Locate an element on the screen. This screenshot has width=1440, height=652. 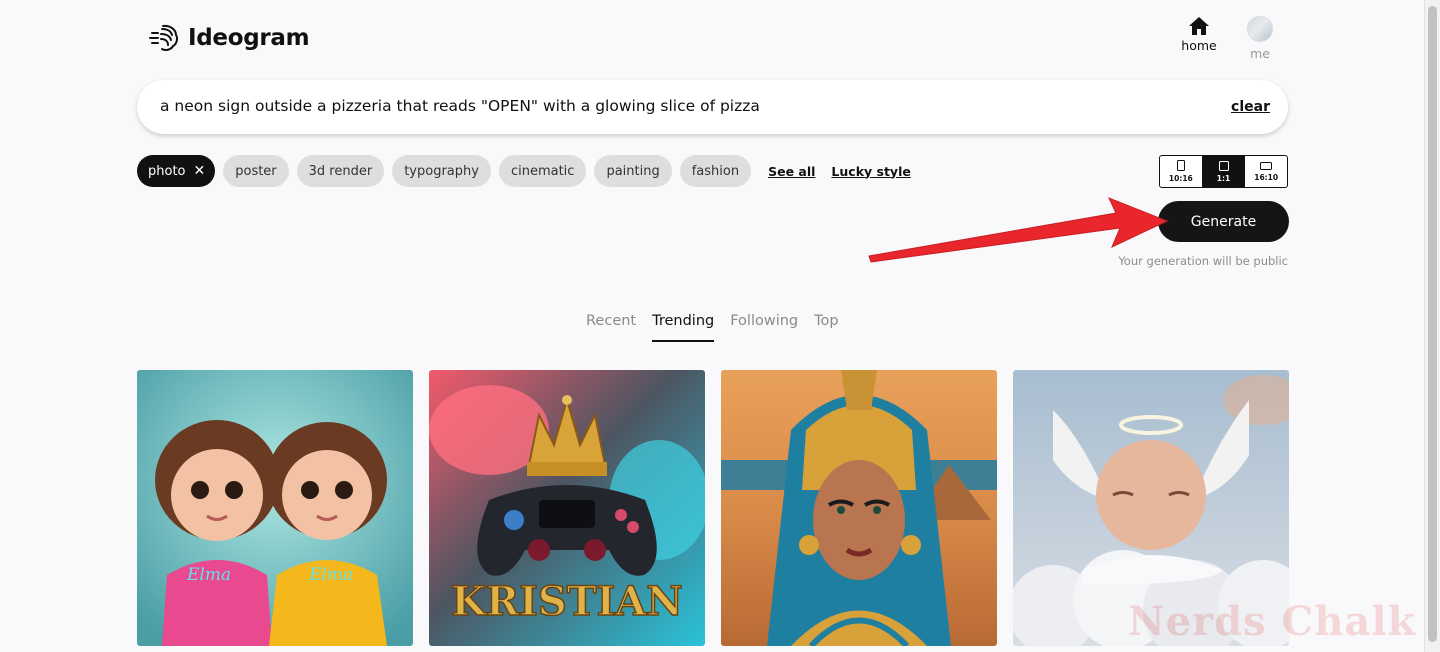
public-note: Your generation will be public is located at coordinates (1203, 261).